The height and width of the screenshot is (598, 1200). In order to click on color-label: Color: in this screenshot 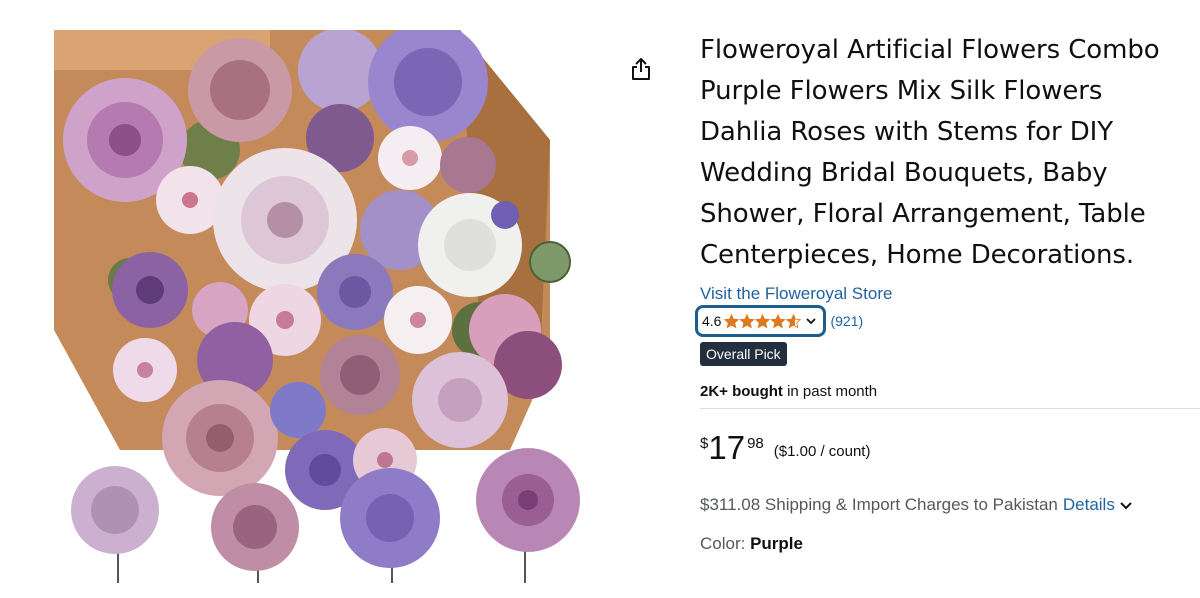, I will do `click(725, 543)`.